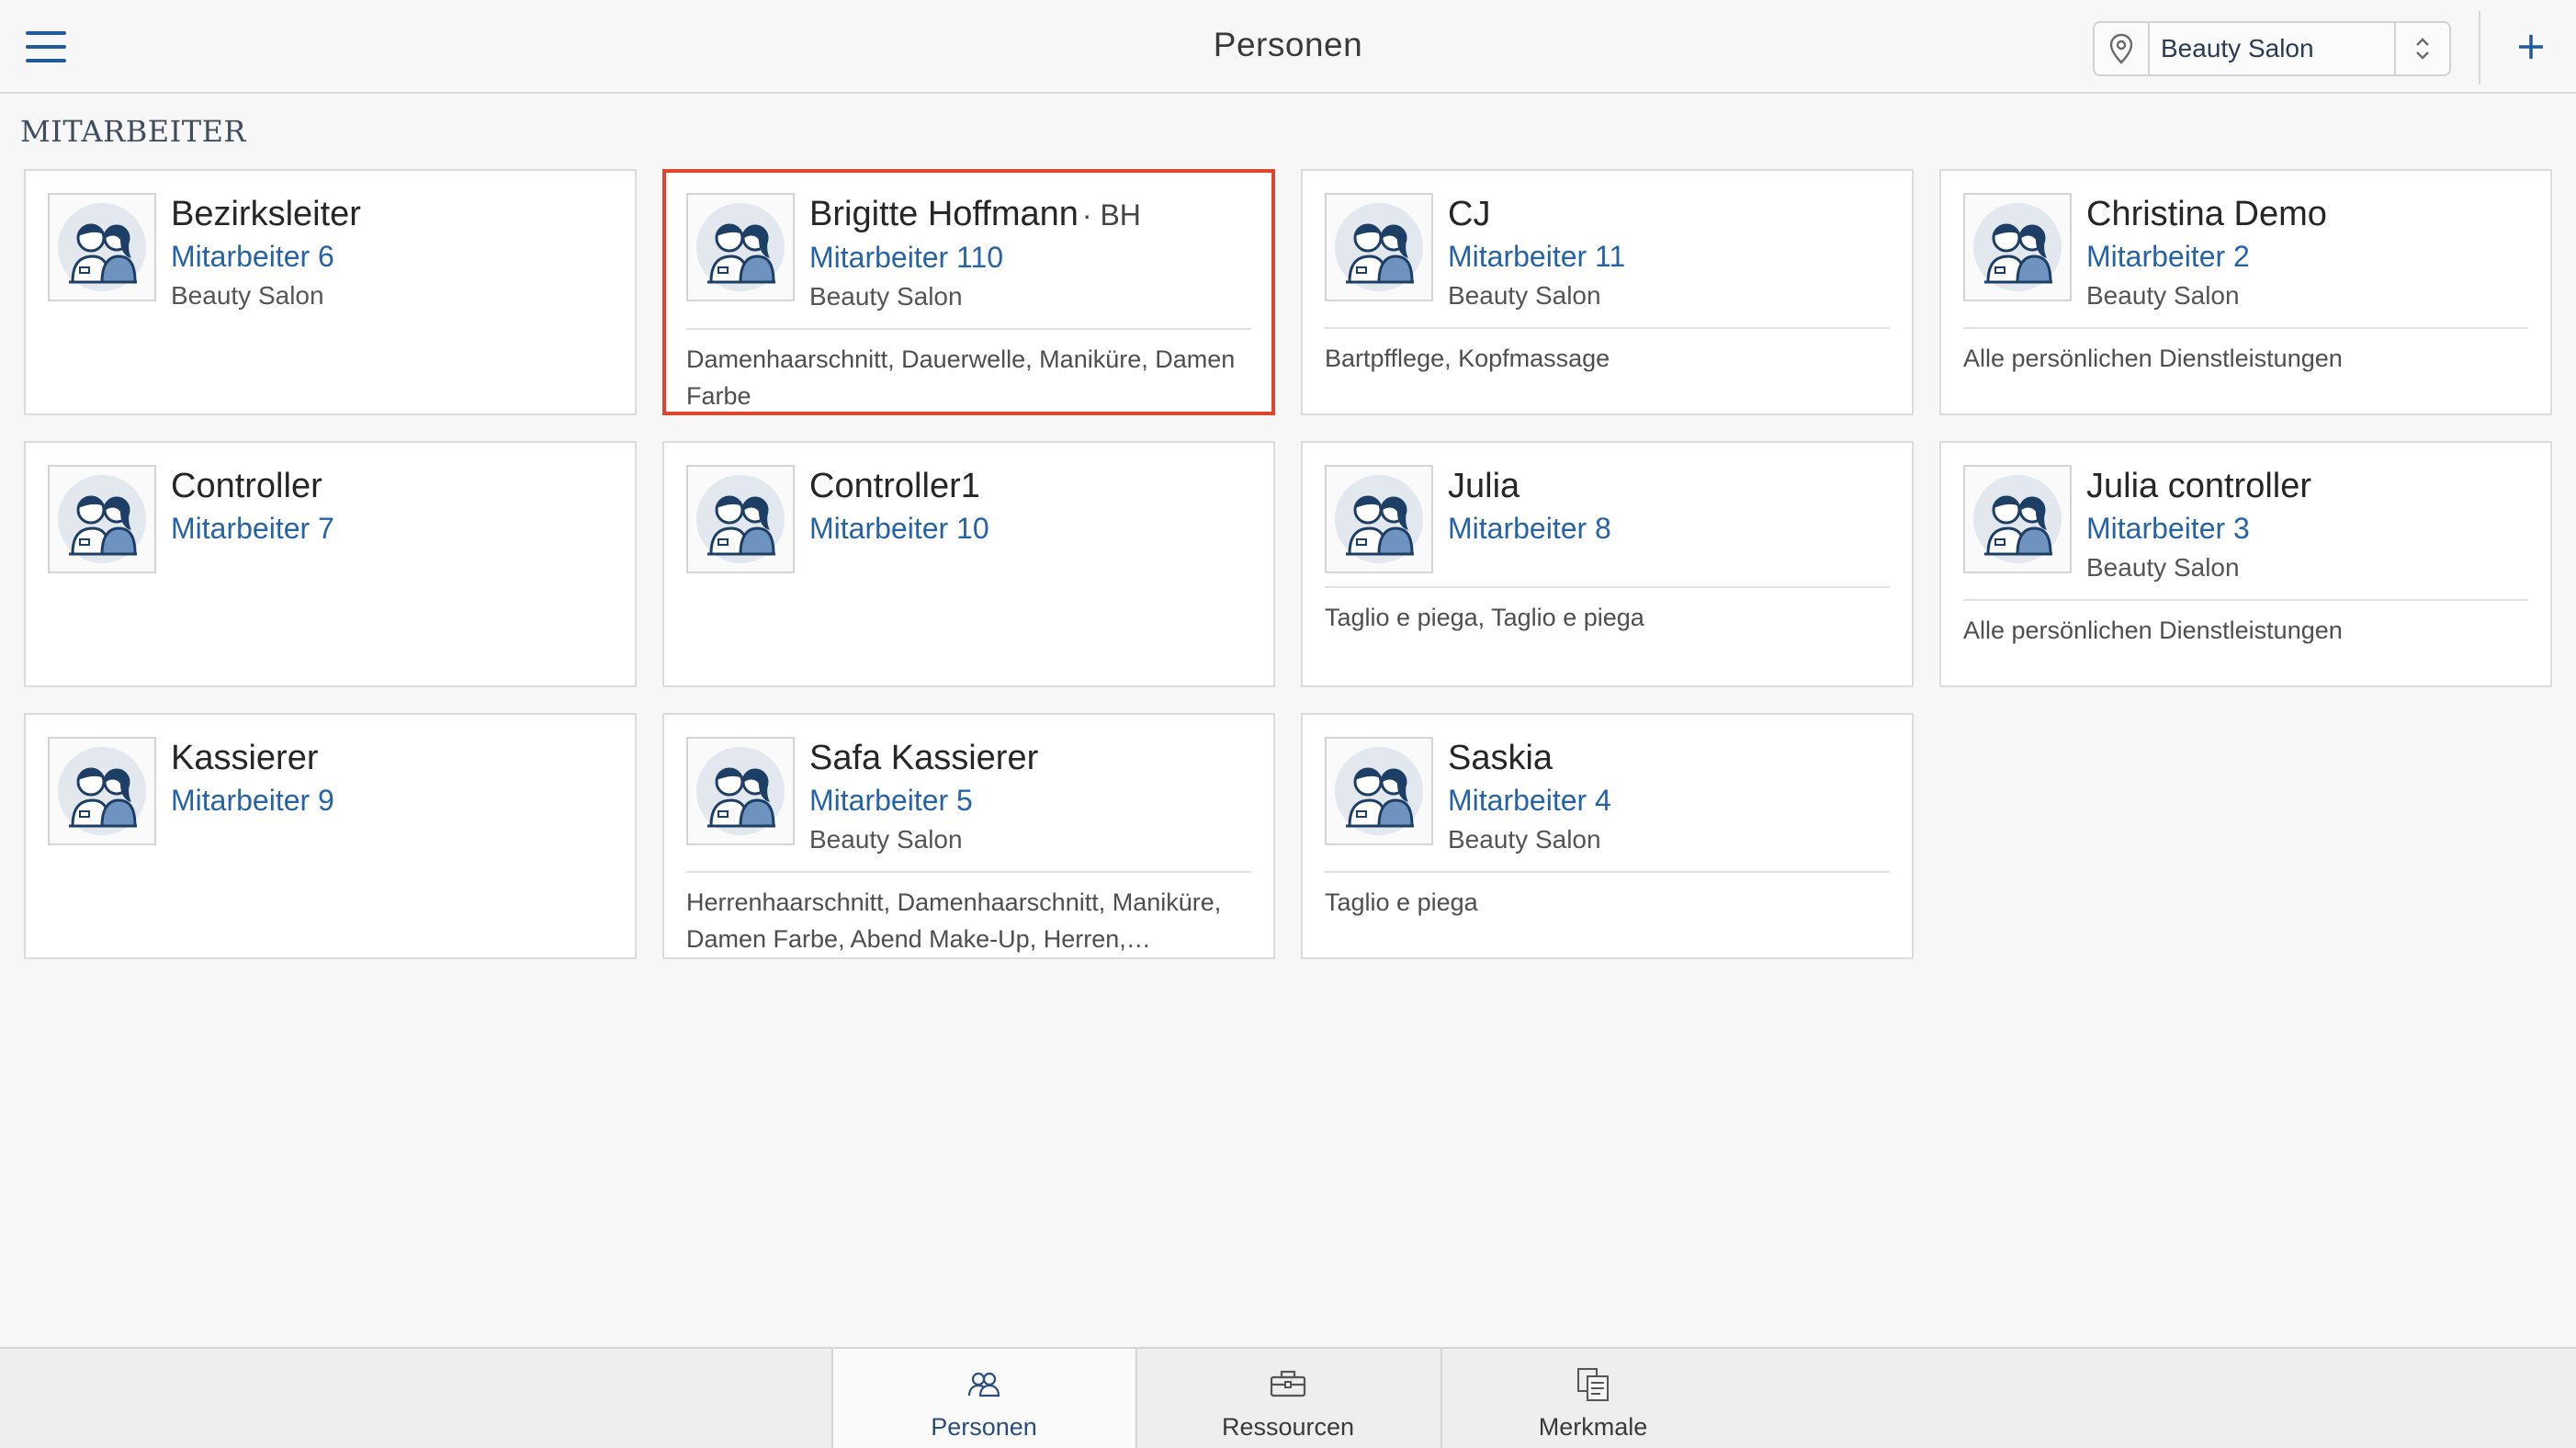 The height and width of the screenshot is (1448, 2576). I want to click on card-info: Safa Kassierer Mitarbeiter 5 Beauty Salon, so click(923, 797).